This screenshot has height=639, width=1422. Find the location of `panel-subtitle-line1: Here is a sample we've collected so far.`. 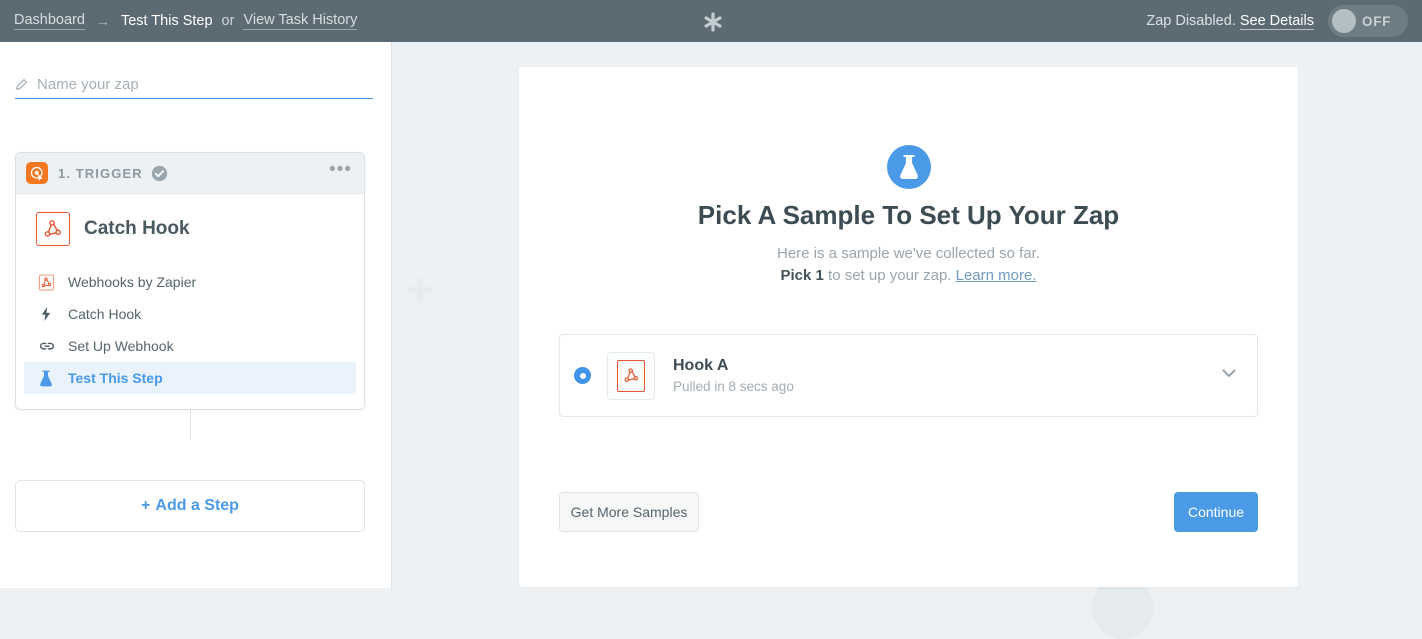

panel-subtitle-line1: Here is a sample we've collected so far. is located at coordinates (908, 253).